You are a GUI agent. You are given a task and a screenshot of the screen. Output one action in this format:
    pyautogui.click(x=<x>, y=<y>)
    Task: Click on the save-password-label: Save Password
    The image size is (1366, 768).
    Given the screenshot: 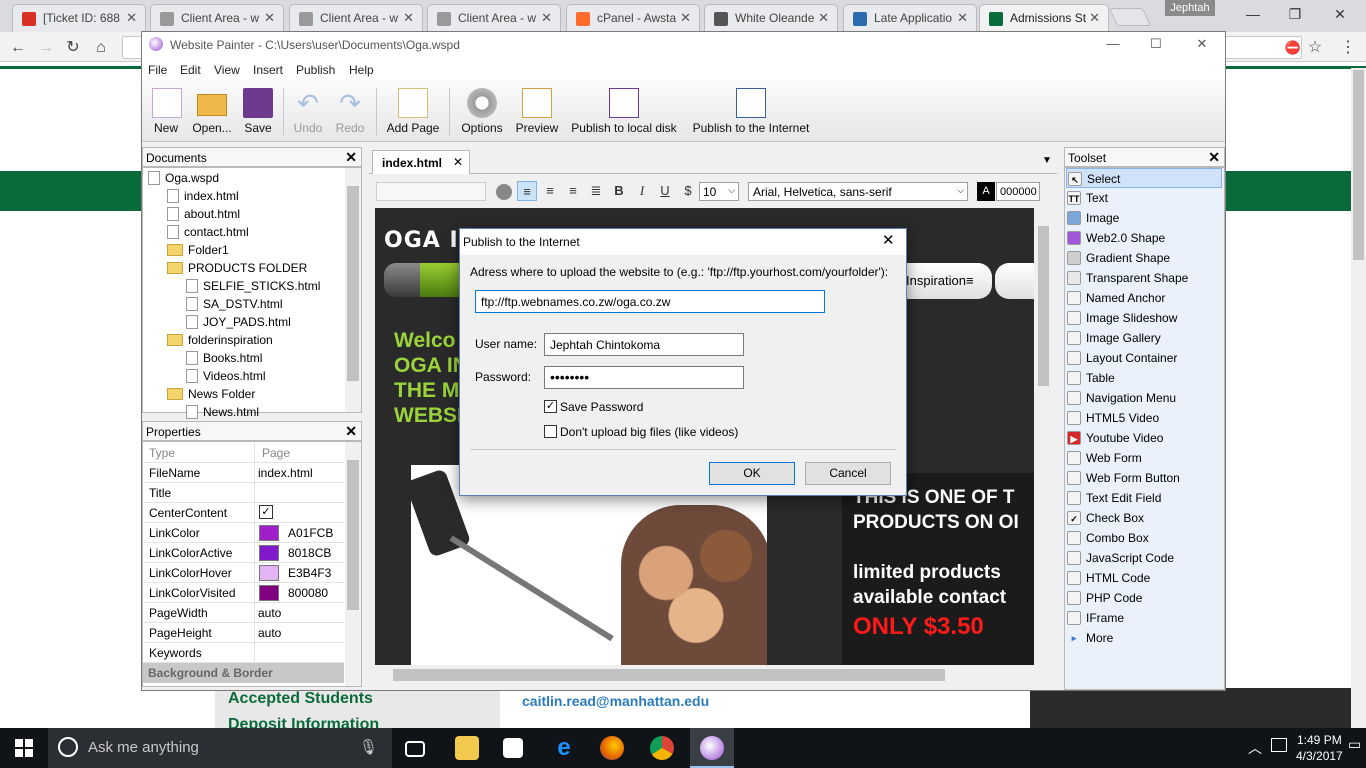 What is the action you would take?
    pyautogui.click(x=601, y=407)
    